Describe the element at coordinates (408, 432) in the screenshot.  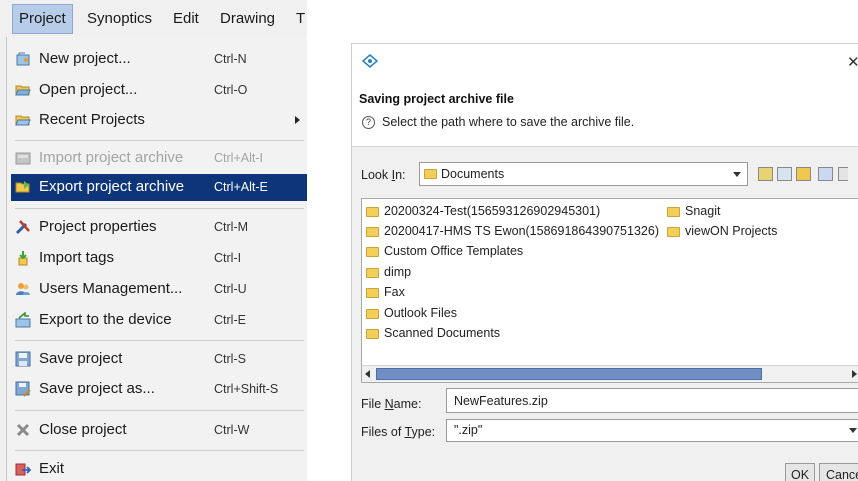
I see `mnemonic-letter: T` at that location.